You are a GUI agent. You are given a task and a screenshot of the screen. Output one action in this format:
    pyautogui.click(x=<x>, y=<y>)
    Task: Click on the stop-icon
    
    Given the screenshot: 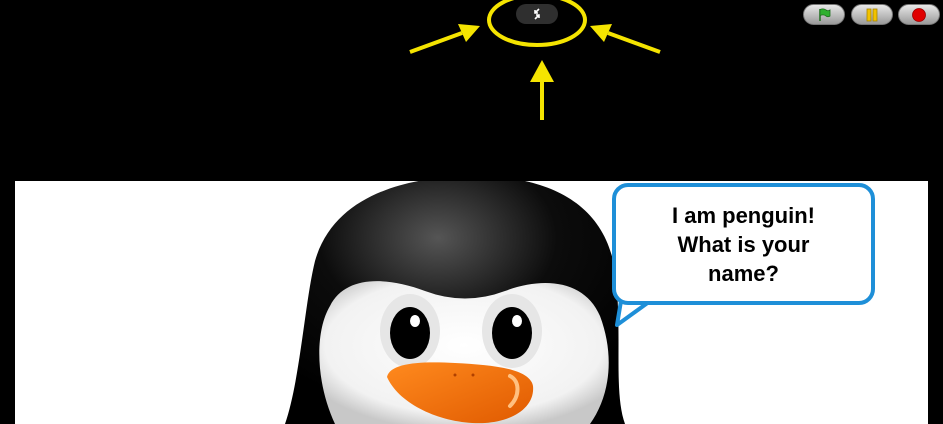 What is the action you would take?
    pyautogui.click(x=919, y=14)
    